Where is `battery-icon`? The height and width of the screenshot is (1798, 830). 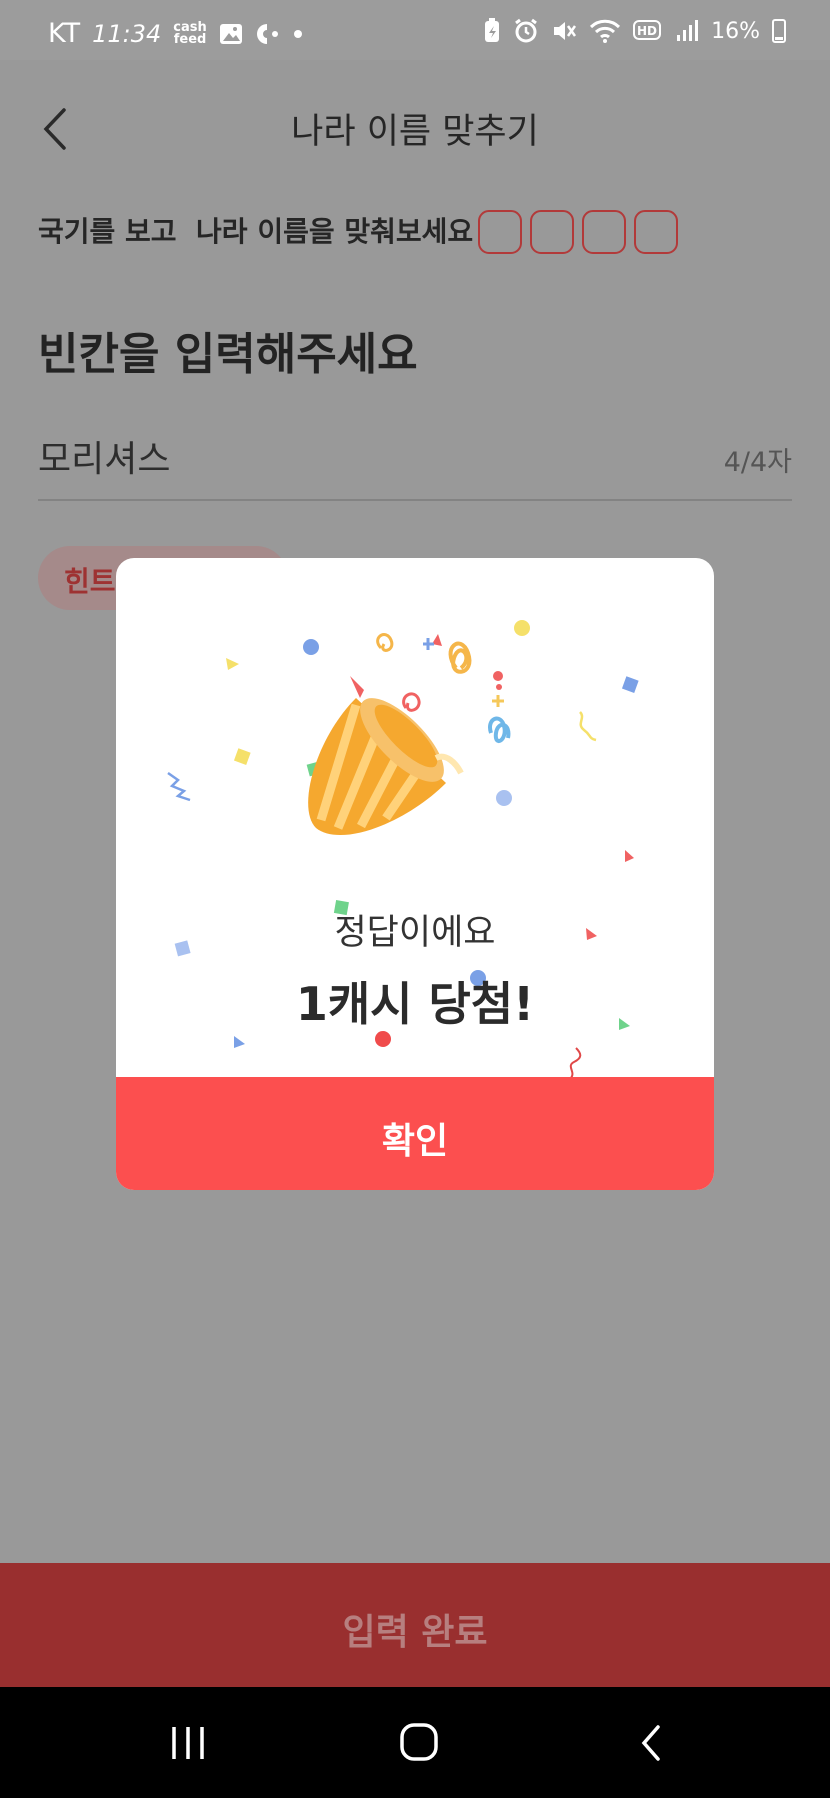
battery-icon is located at coordinates (779, 31).